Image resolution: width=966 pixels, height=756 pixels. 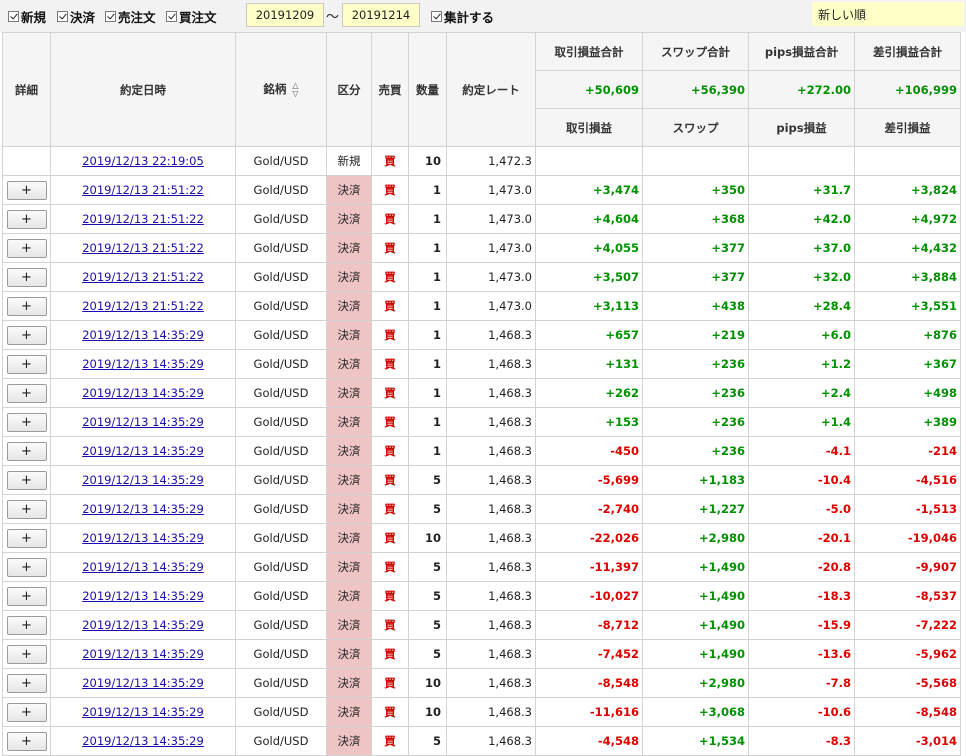 What do you see at coordinates (275, 89) in the screenshot?
I see `header-symbol-label: 銘柄` at bounding box center [275, 89].